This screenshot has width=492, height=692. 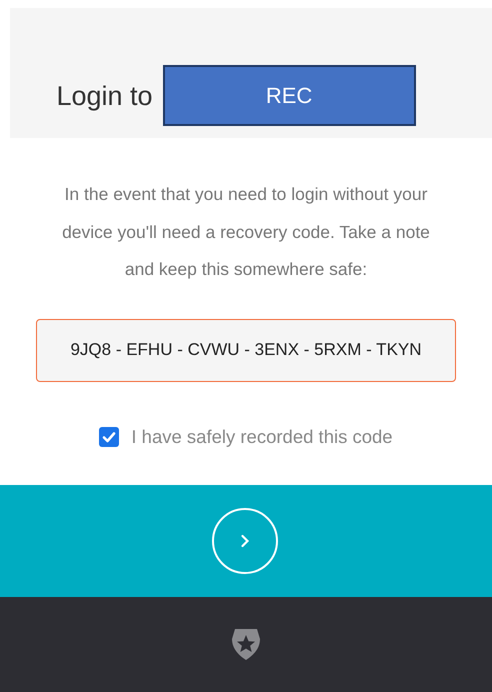 I want to click on check-icon, so click(x=109, y=436).